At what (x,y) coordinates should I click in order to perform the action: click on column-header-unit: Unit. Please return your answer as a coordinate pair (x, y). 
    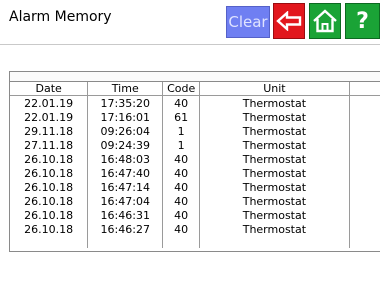
    Looking at the image, I should click on (274, 89).